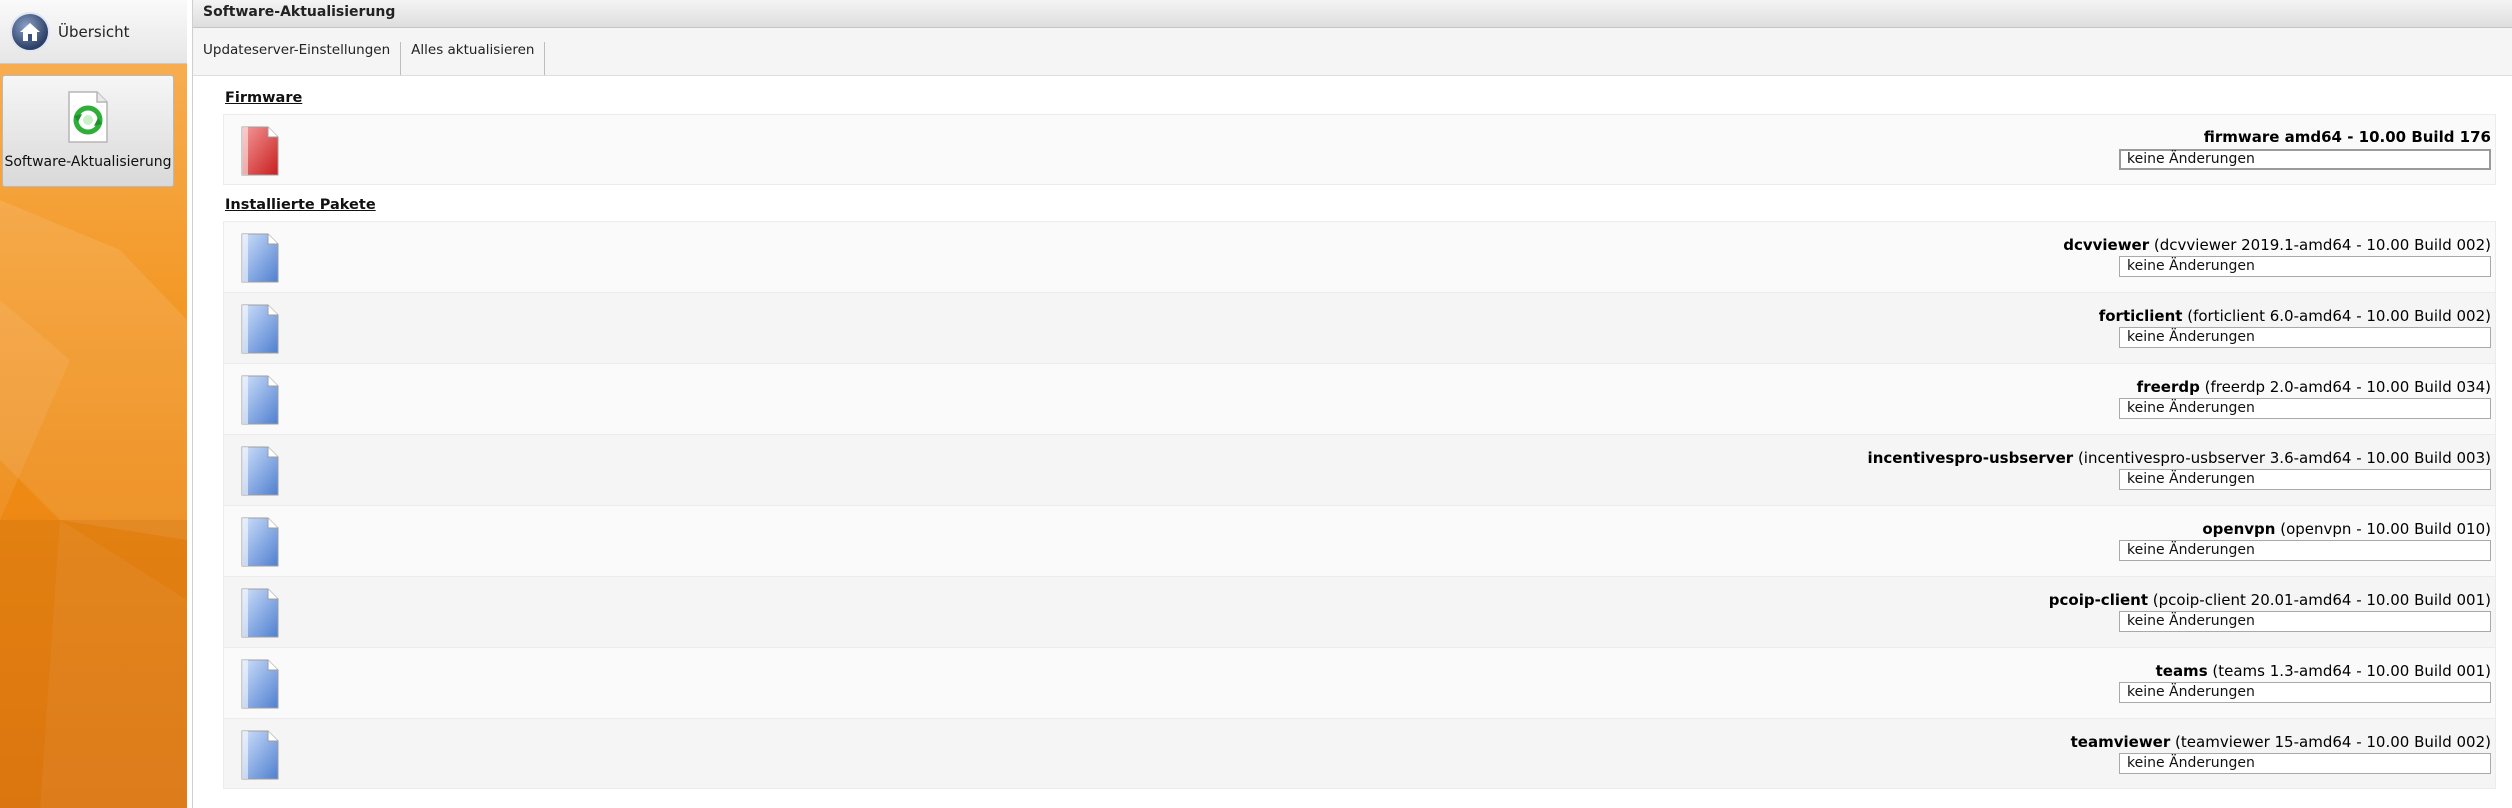 This screenshot has height=808, width=2512. Describe the element at coordinates (2106, 245) in the screenshot. I see `package-title: dcvviewer` at that location.